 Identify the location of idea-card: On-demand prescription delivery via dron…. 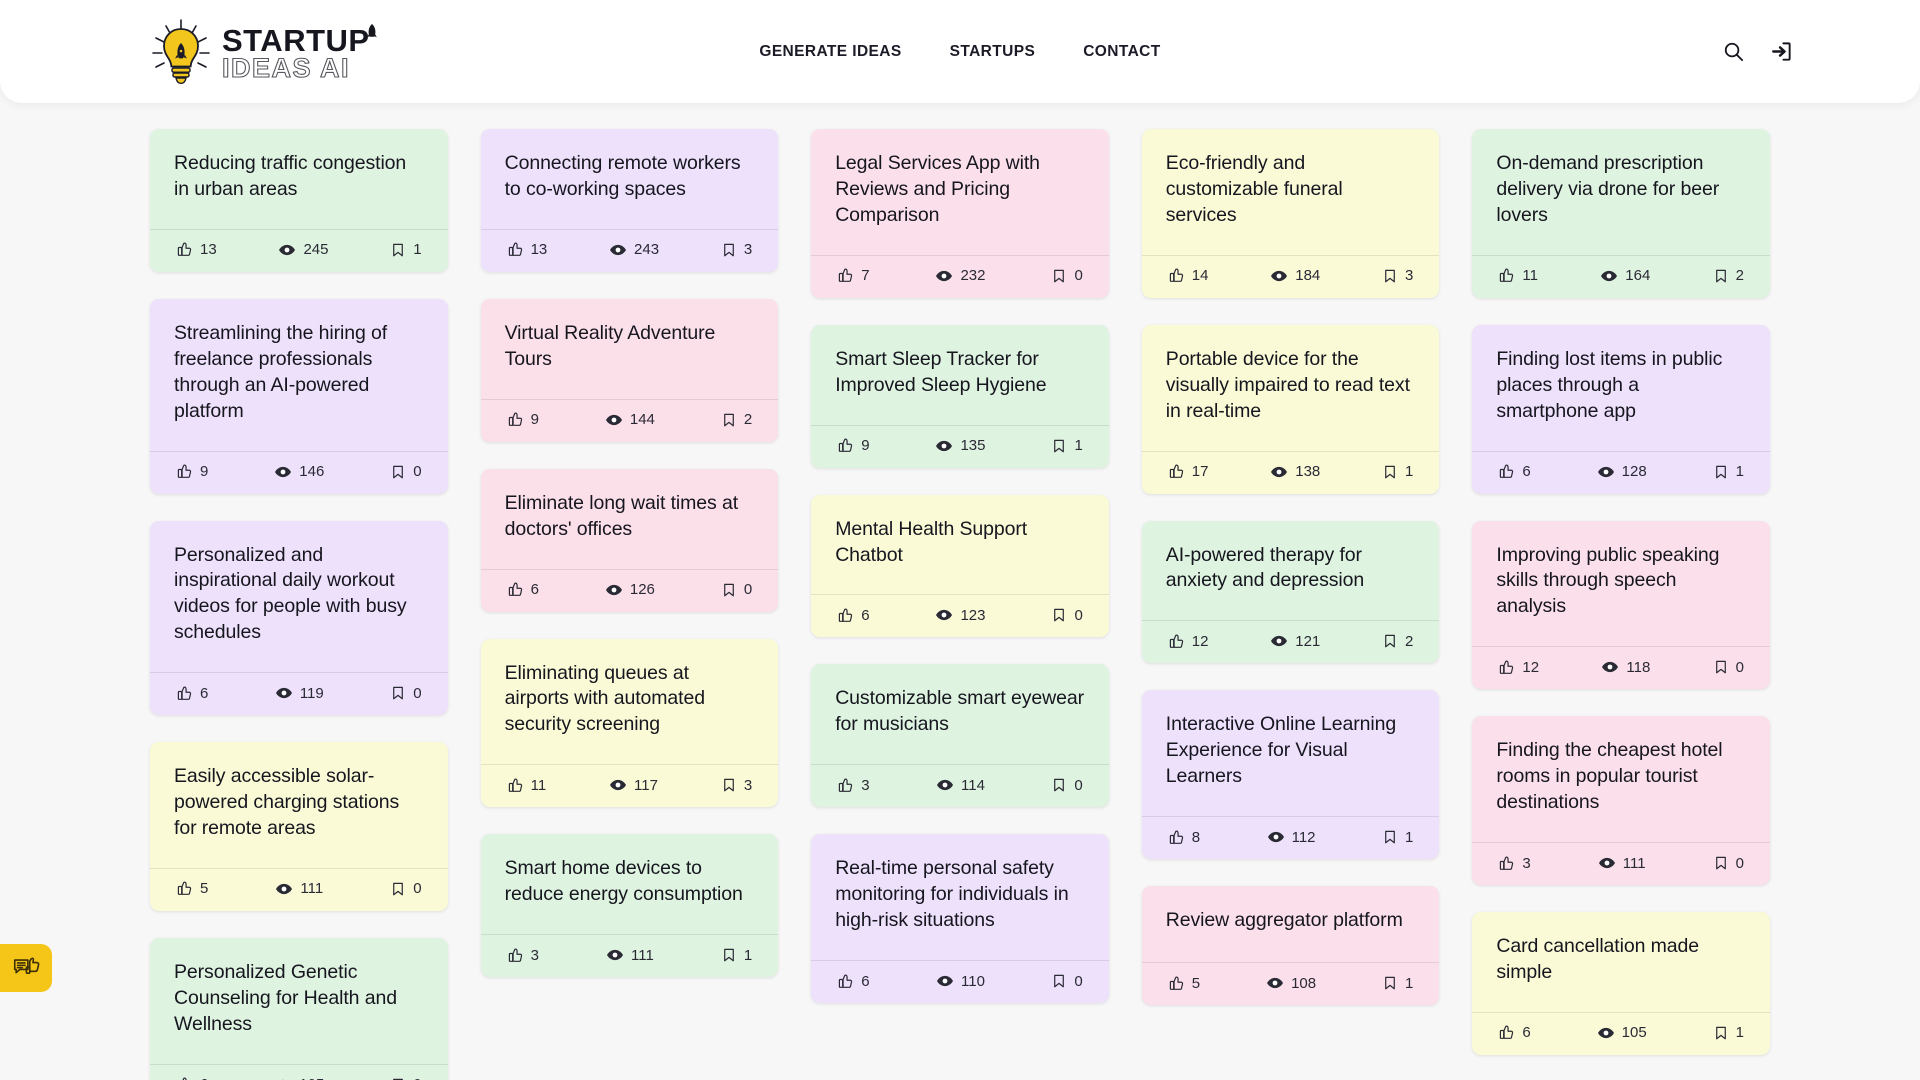
(1621, 213).